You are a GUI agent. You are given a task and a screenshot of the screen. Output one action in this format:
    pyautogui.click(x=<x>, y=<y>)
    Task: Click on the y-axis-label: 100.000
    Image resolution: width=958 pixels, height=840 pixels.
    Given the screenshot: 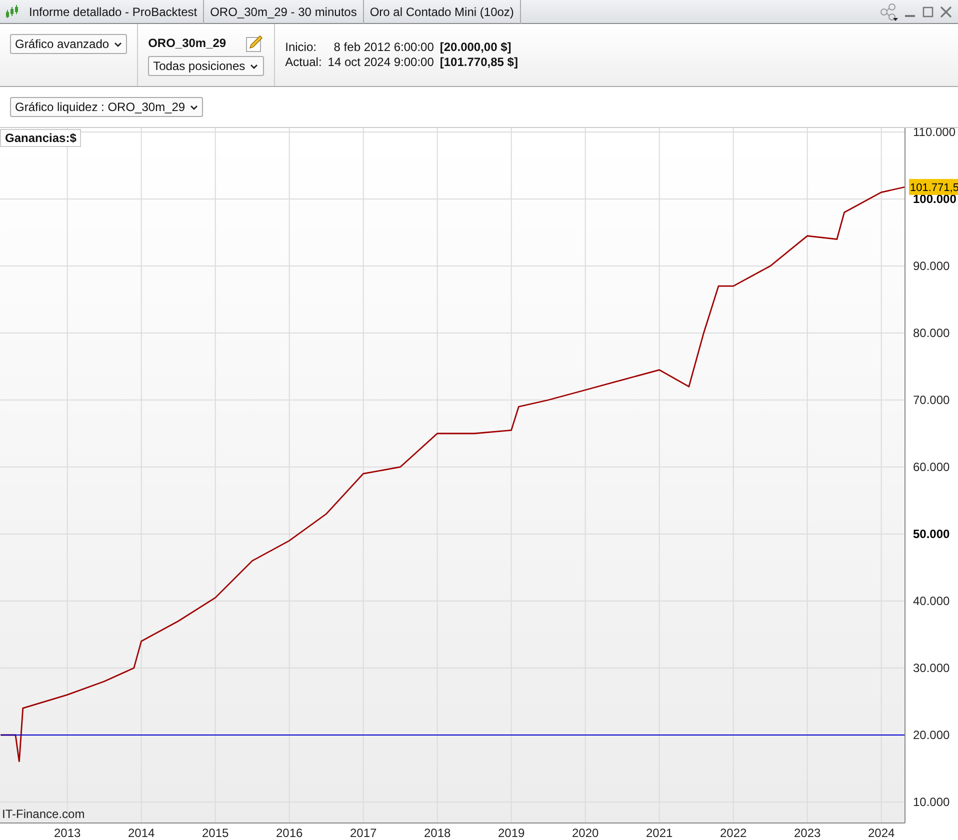 What is the action you would take?
    pyautogui.click(x=934, y=199)
    